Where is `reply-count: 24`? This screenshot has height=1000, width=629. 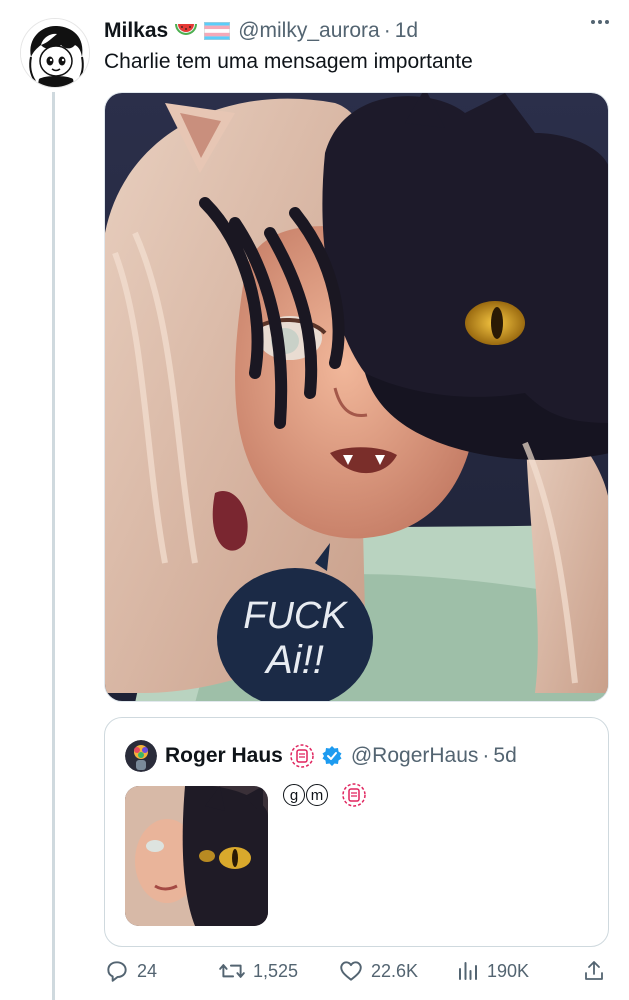 reply-count: 24 is located at coordinates (147, 970).